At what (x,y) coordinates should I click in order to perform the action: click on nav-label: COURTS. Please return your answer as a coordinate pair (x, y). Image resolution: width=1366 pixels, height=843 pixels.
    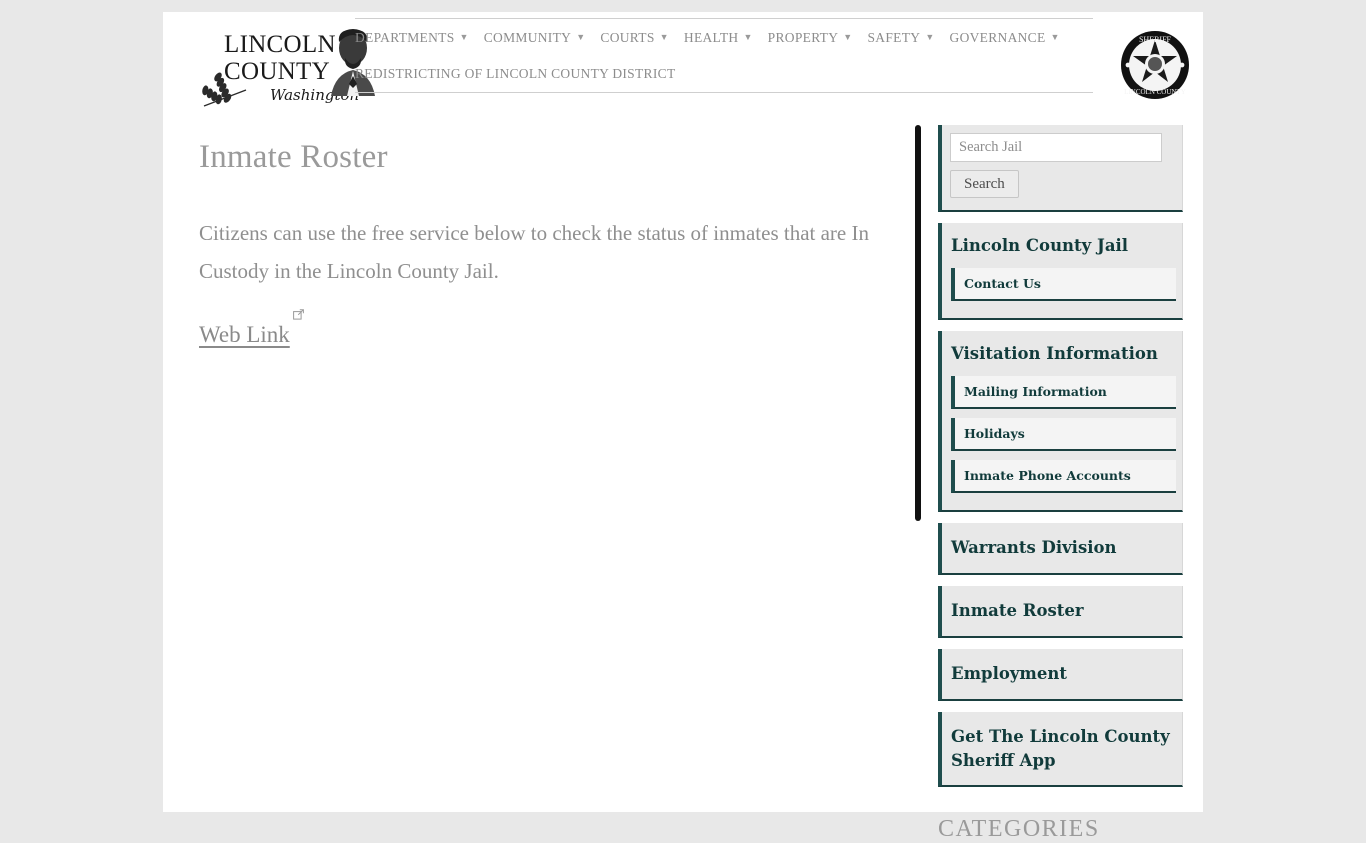
    Looking at the image, I should click on (627, 37).